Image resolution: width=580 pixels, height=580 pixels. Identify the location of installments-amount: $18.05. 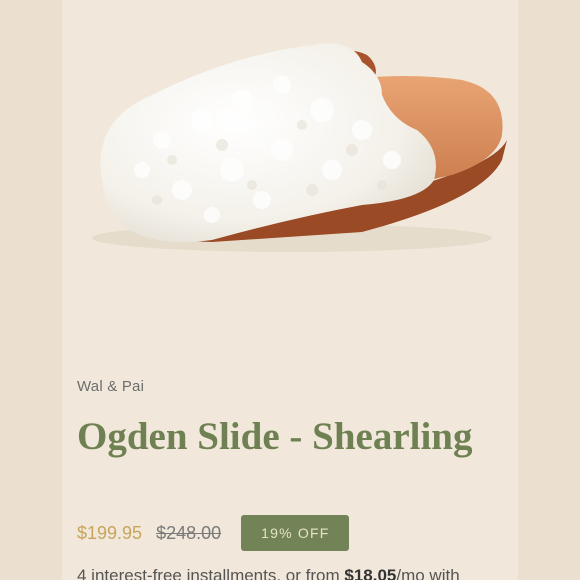
(370, 573).